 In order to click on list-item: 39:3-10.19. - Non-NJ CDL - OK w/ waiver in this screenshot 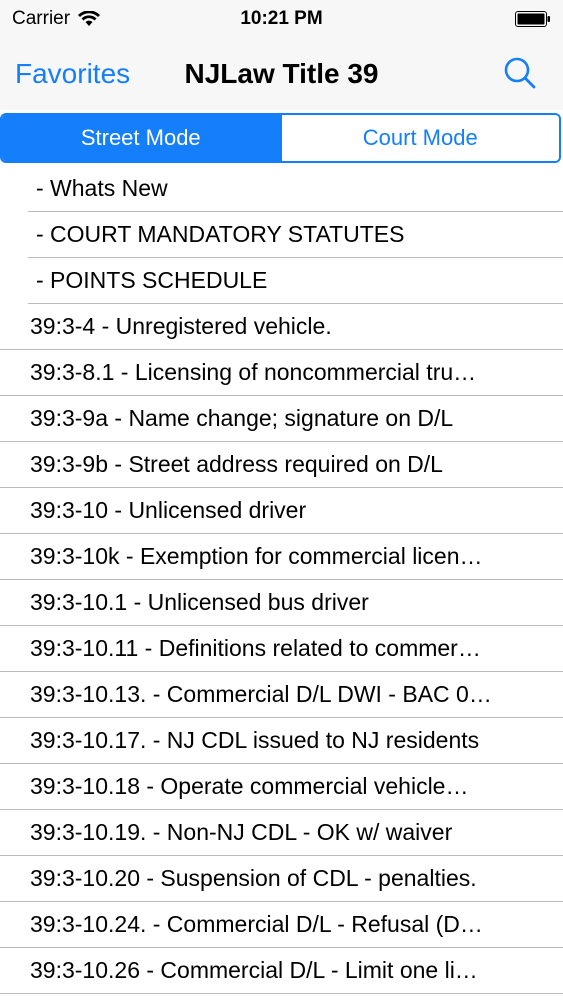, I will do `click(281, 833)`.